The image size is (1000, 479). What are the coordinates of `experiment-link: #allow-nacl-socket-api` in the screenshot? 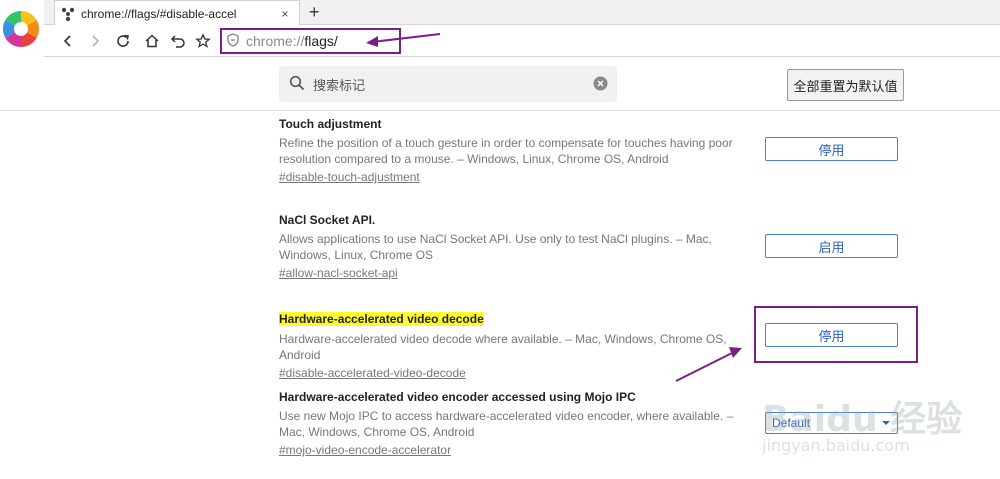 It's located at (338, 273).